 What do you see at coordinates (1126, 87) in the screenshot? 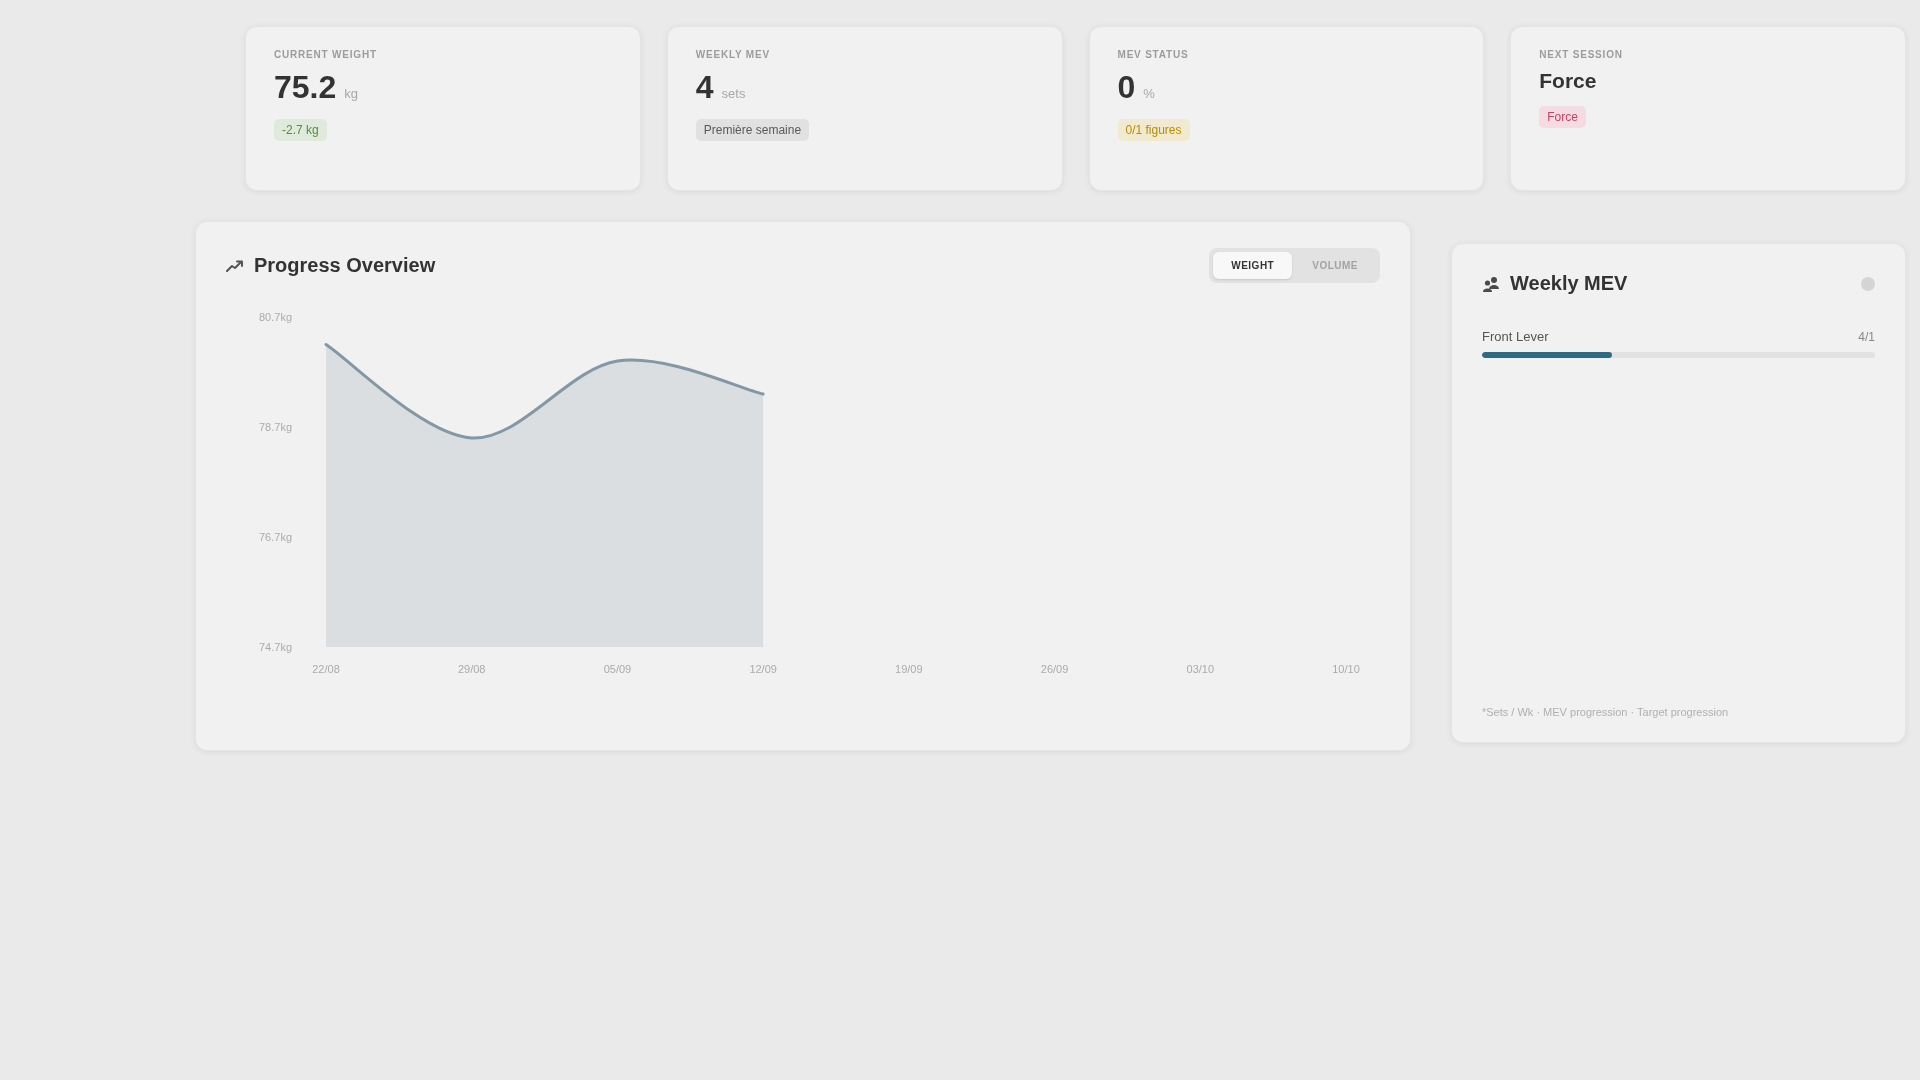
I see `stat-value: 0` at bounding box center [1126, 87].